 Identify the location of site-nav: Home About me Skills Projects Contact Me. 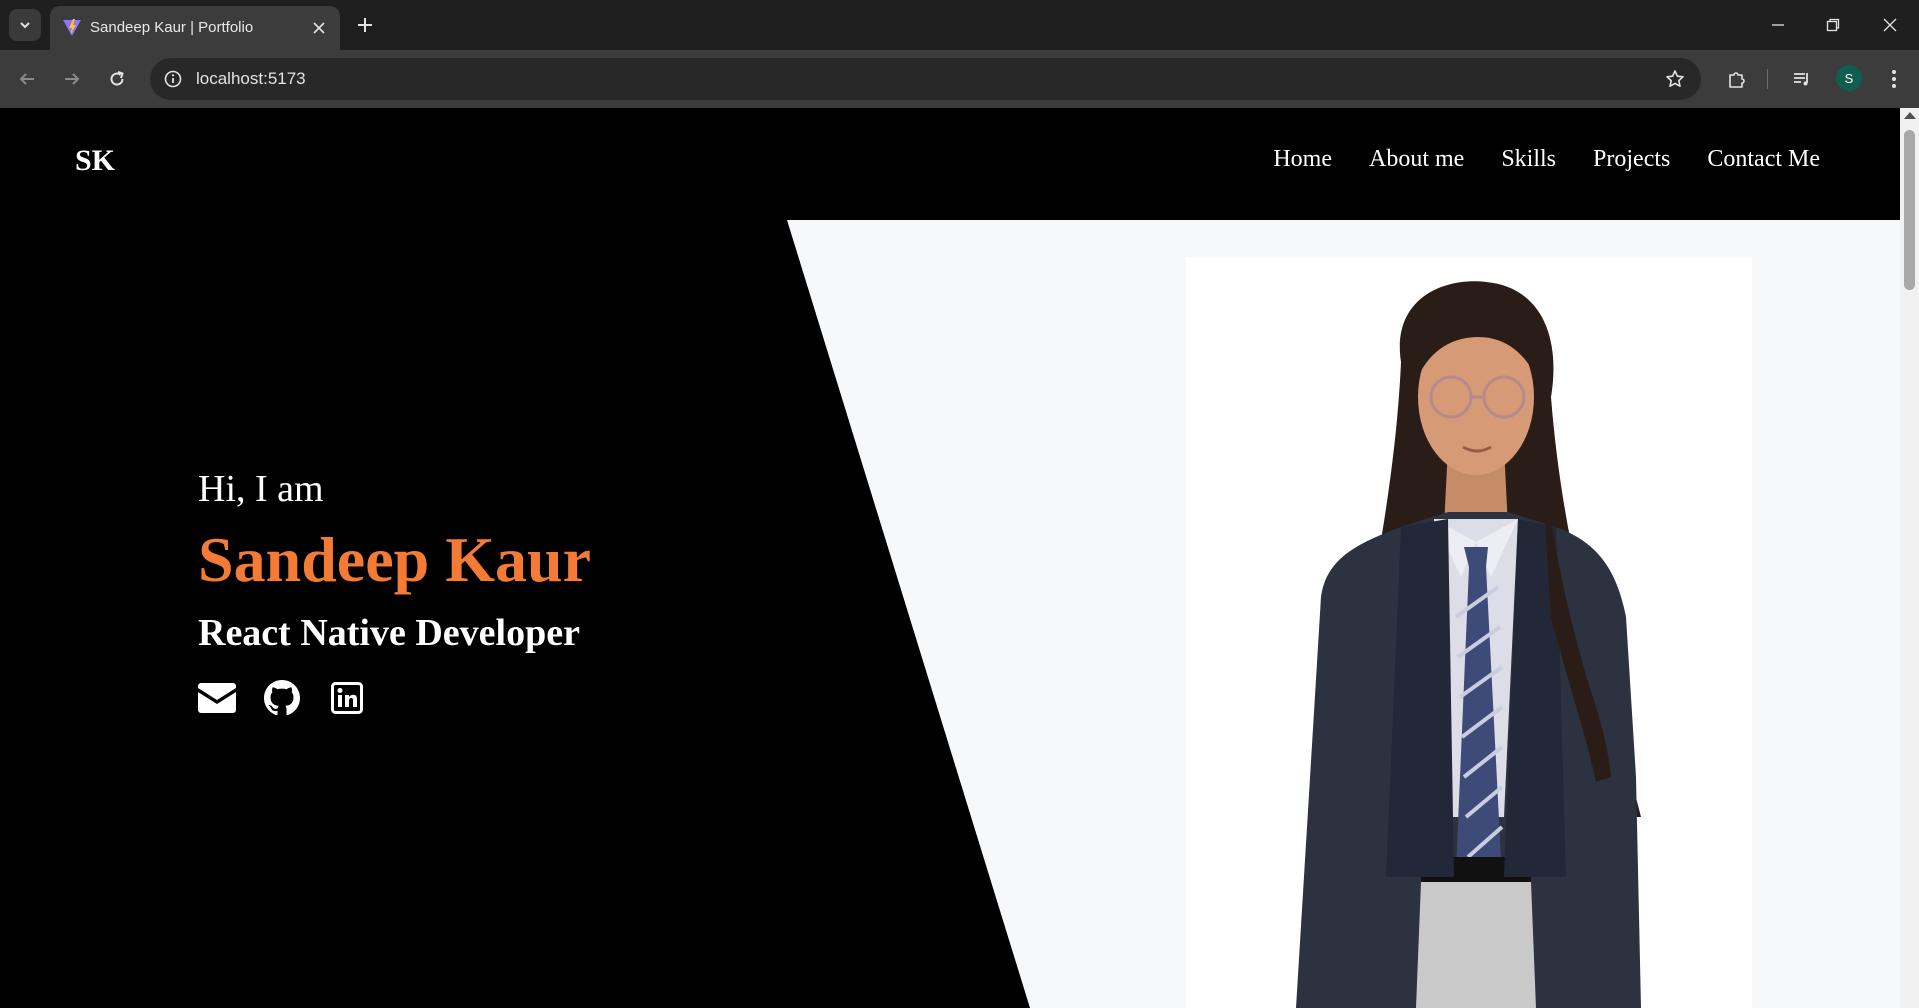
(1546, 159).